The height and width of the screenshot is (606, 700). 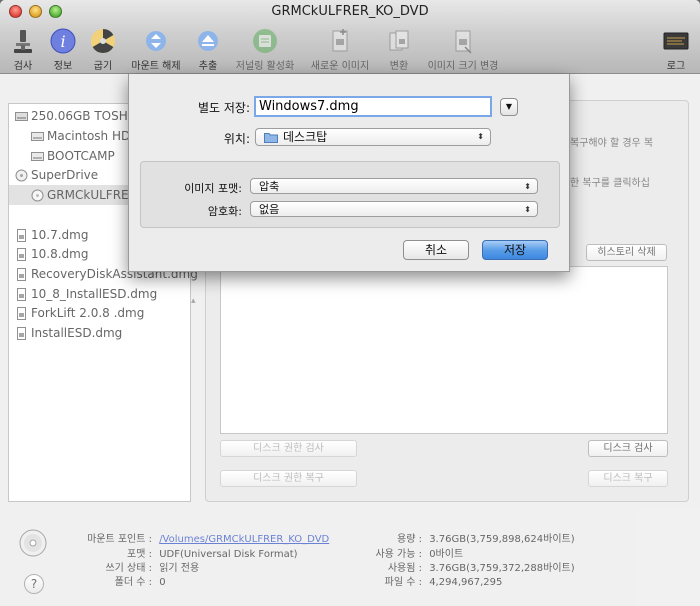 I want to click on toolbar-convert-button: 변환, so click(x=399, y=49).